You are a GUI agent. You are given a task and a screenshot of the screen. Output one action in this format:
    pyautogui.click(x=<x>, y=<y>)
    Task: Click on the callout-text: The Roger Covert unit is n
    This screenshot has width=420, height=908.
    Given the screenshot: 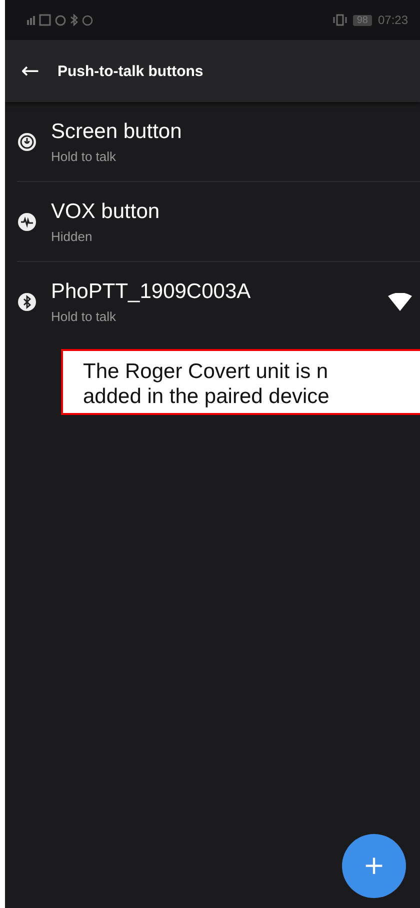 What is the action you would take?
    pyautogui.click(x=206, y=371)
    